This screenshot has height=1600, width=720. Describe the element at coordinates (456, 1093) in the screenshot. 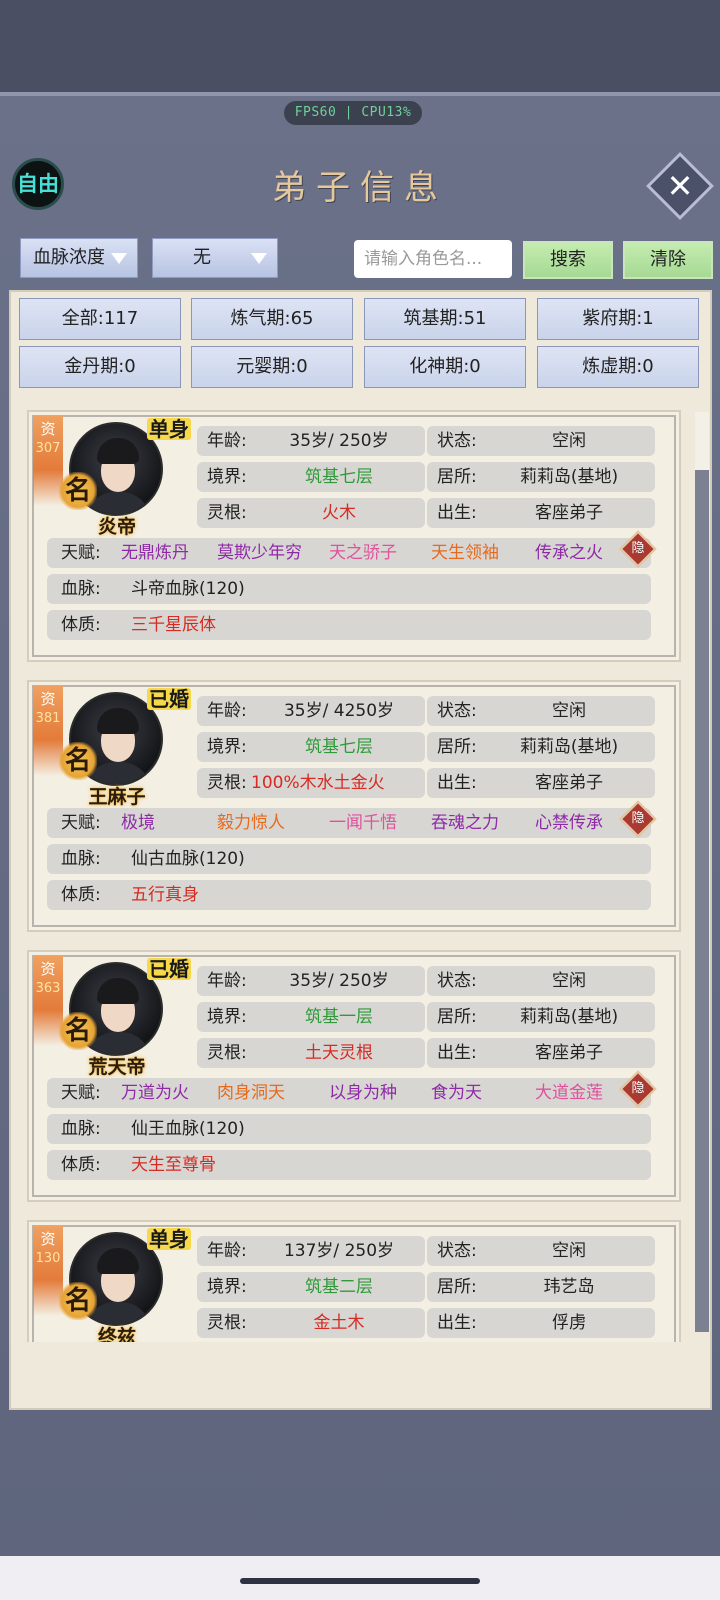

I see `talent-item: 食为天` at that location.